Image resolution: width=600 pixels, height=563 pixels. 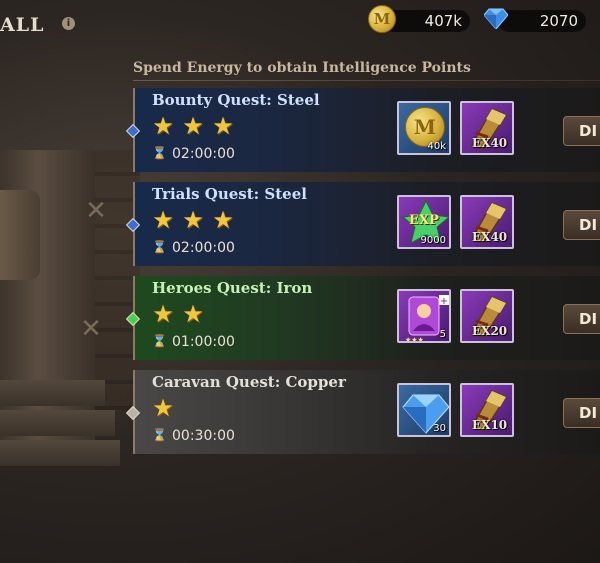 What do you see at coordinates (487, 410) in the screenshot?
I see `reward-slot: EX10` at bounding box center [487, 410].